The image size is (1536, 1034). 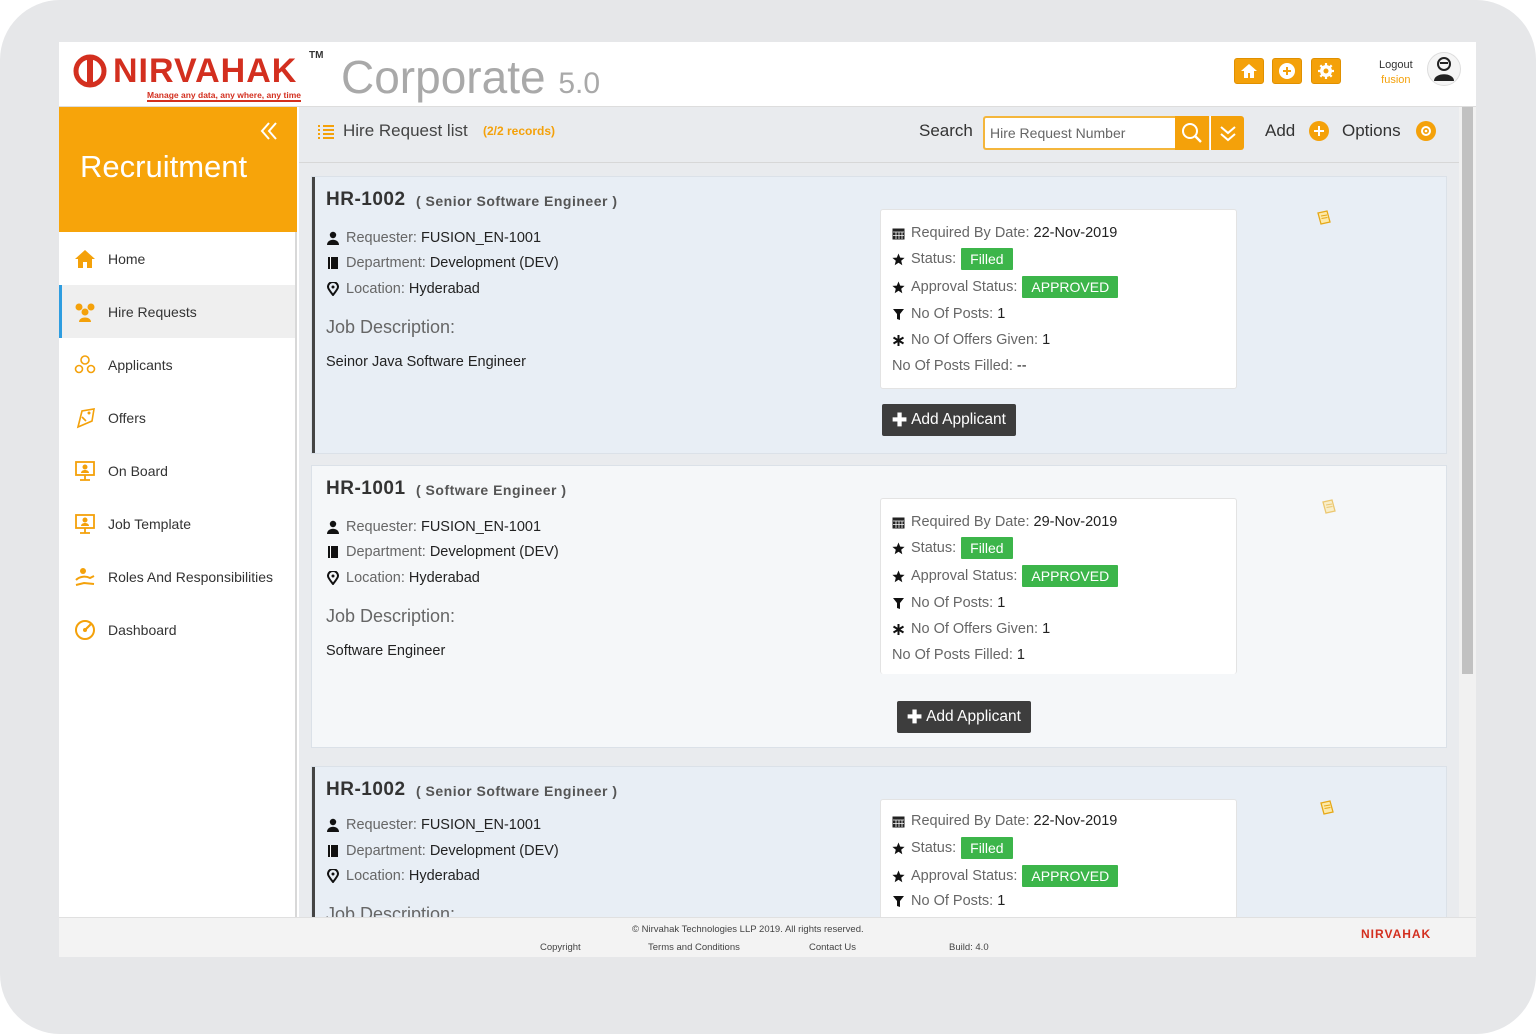 I want to click on avatar, so click(x=1444, y=69).